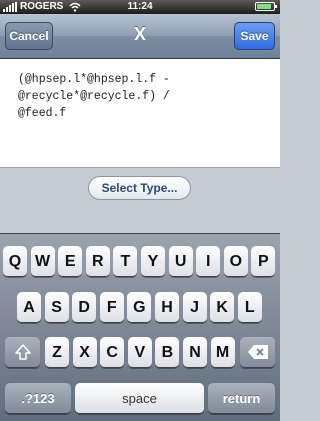 This screenshot has width=320, height=421. What do you see at coordinates (263, 261) in the screenshot?
I see `key-p: P` at bounding box center [263, 261].